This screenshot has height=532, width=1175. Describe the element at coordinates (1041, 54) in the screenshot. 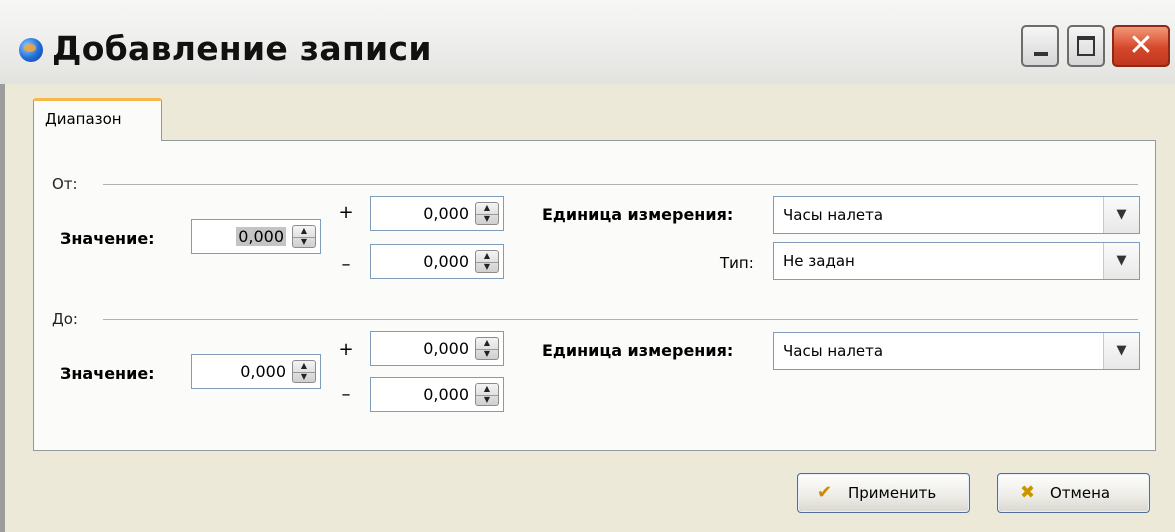

I see `minimize-icon` at that location.